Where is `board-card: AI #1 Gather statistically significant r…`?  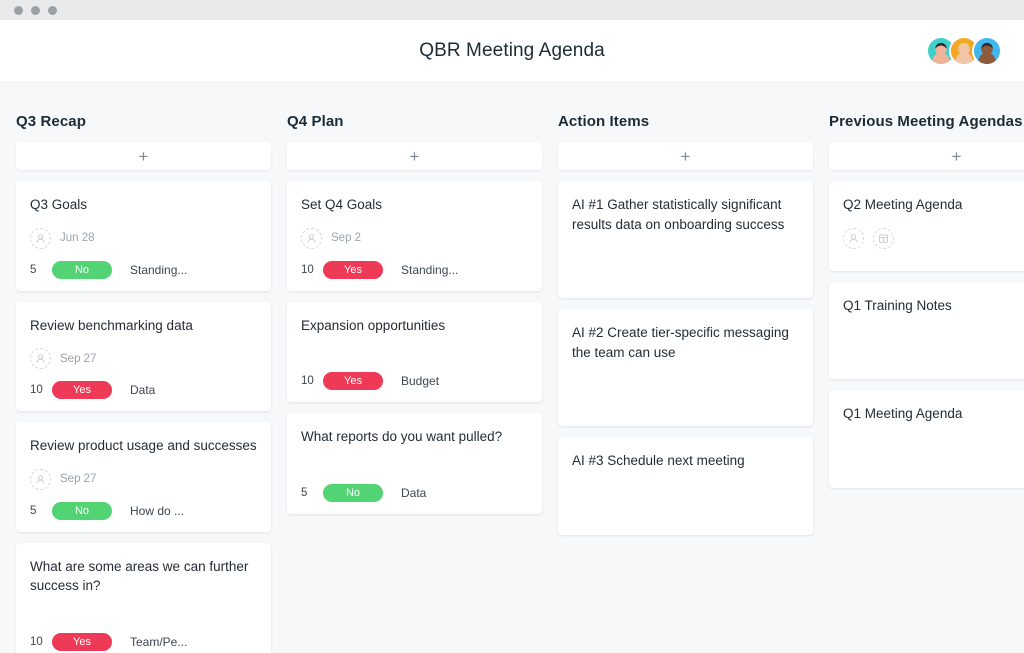 board-card: AI #1 Gather statistically significant r… is located at coordinates (685, 240).